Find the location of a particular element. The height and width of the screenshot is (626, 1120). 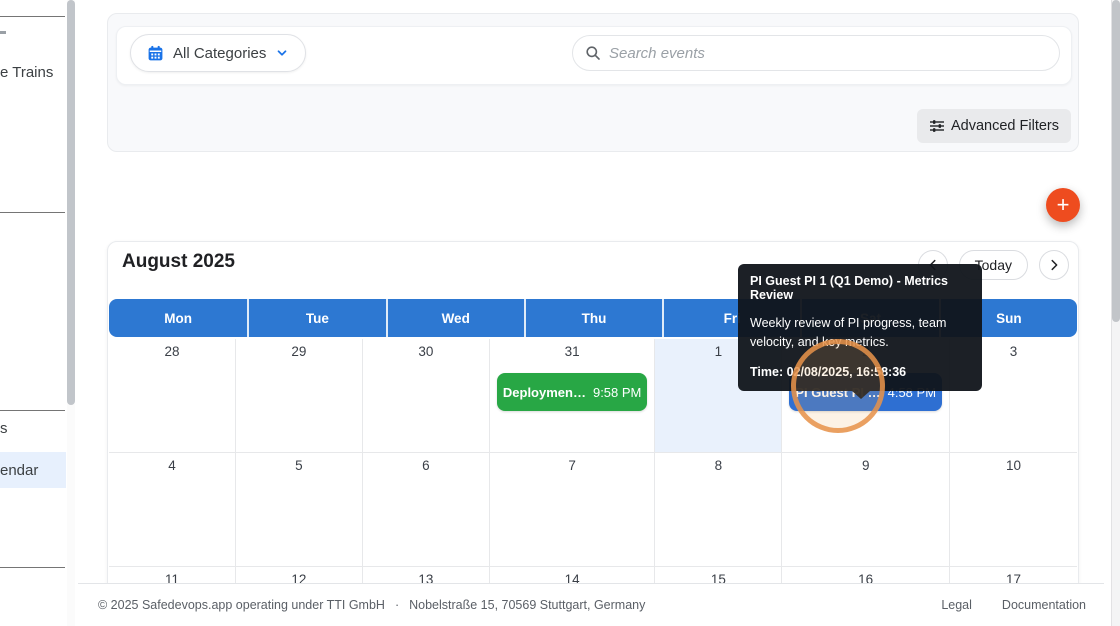

advanced-filters-button: Advanced Filters is located at coordinates (994, 126).